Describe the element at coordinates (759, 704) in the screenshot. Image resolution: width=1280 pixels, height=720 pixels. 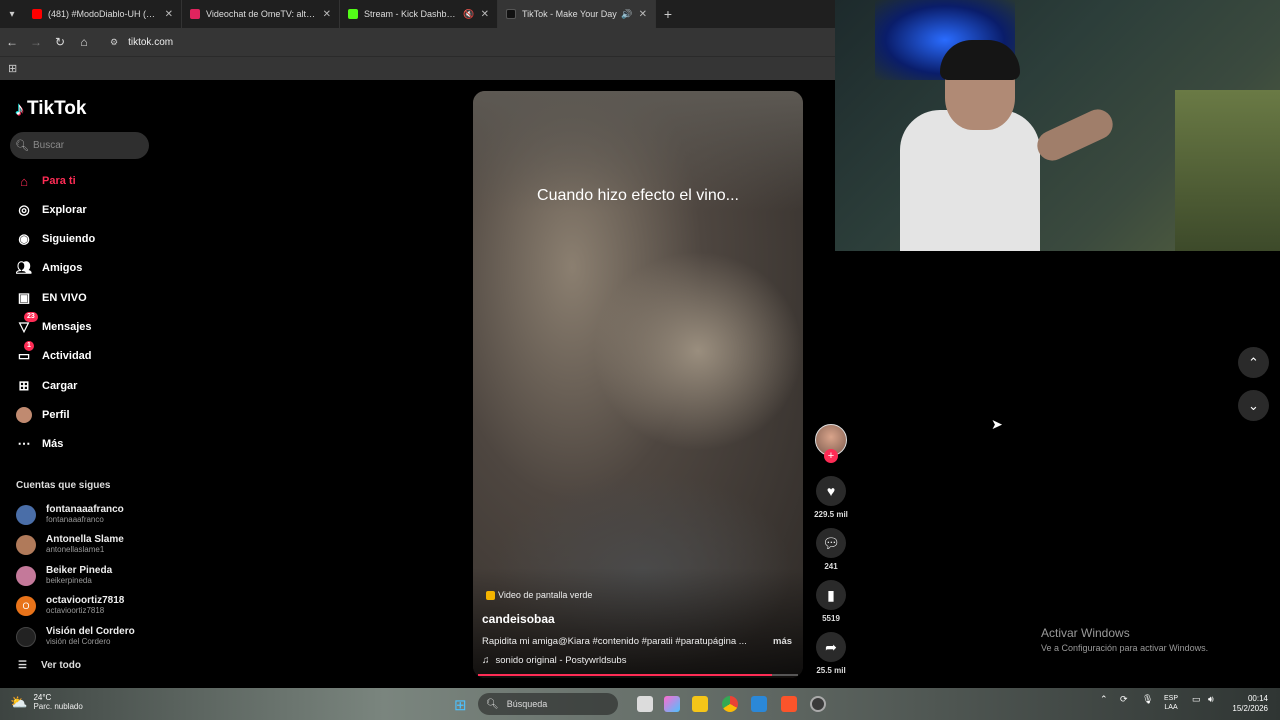
I see `store-icon` at that location.